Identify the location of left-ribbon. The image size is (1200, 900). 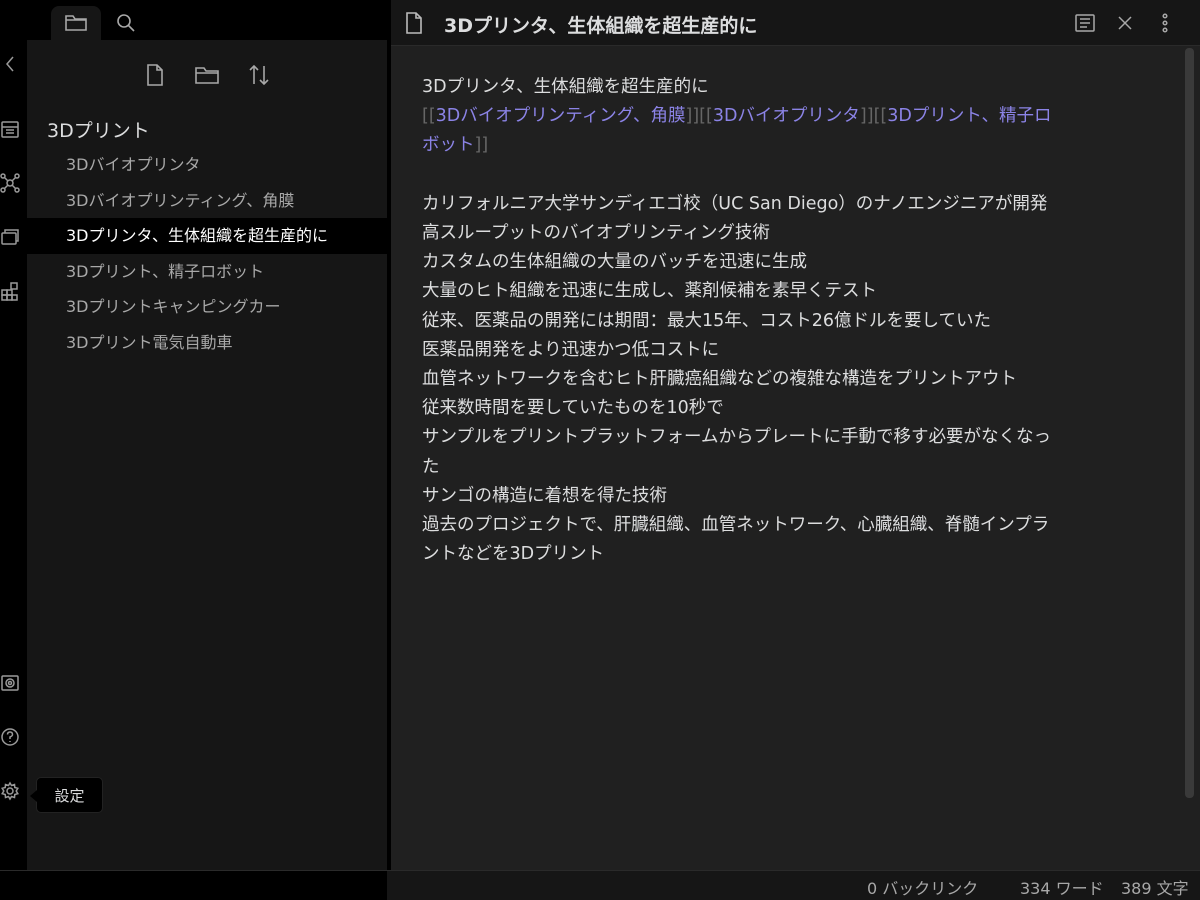
(13, 435).